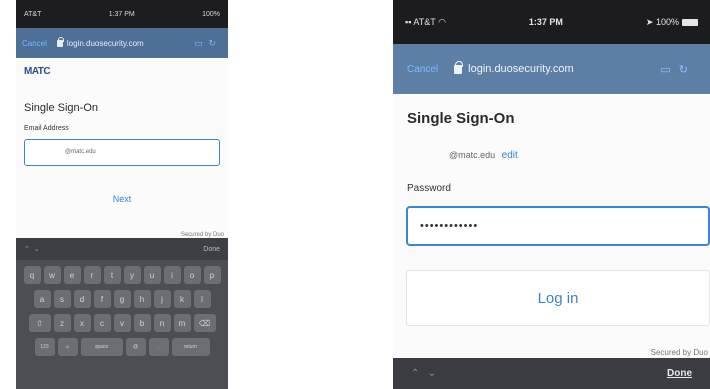 The image size is (710, 389). I want to click on key: i, so click(172, 275).